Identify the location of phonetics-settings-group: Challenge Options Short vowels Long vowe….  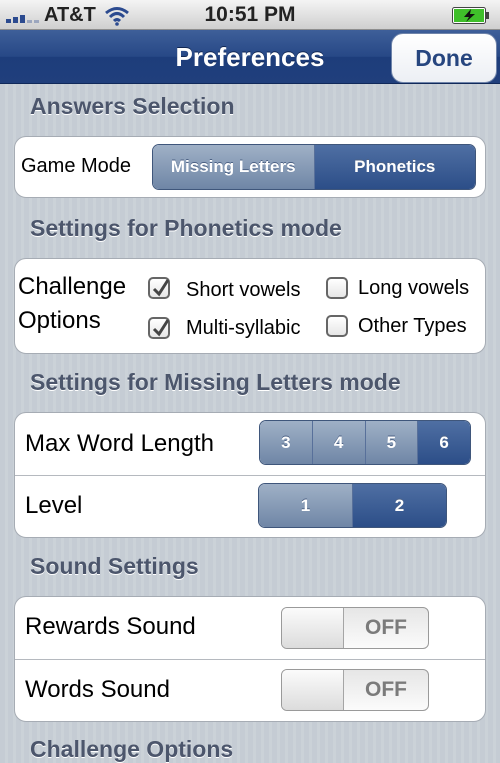
(250, 306).